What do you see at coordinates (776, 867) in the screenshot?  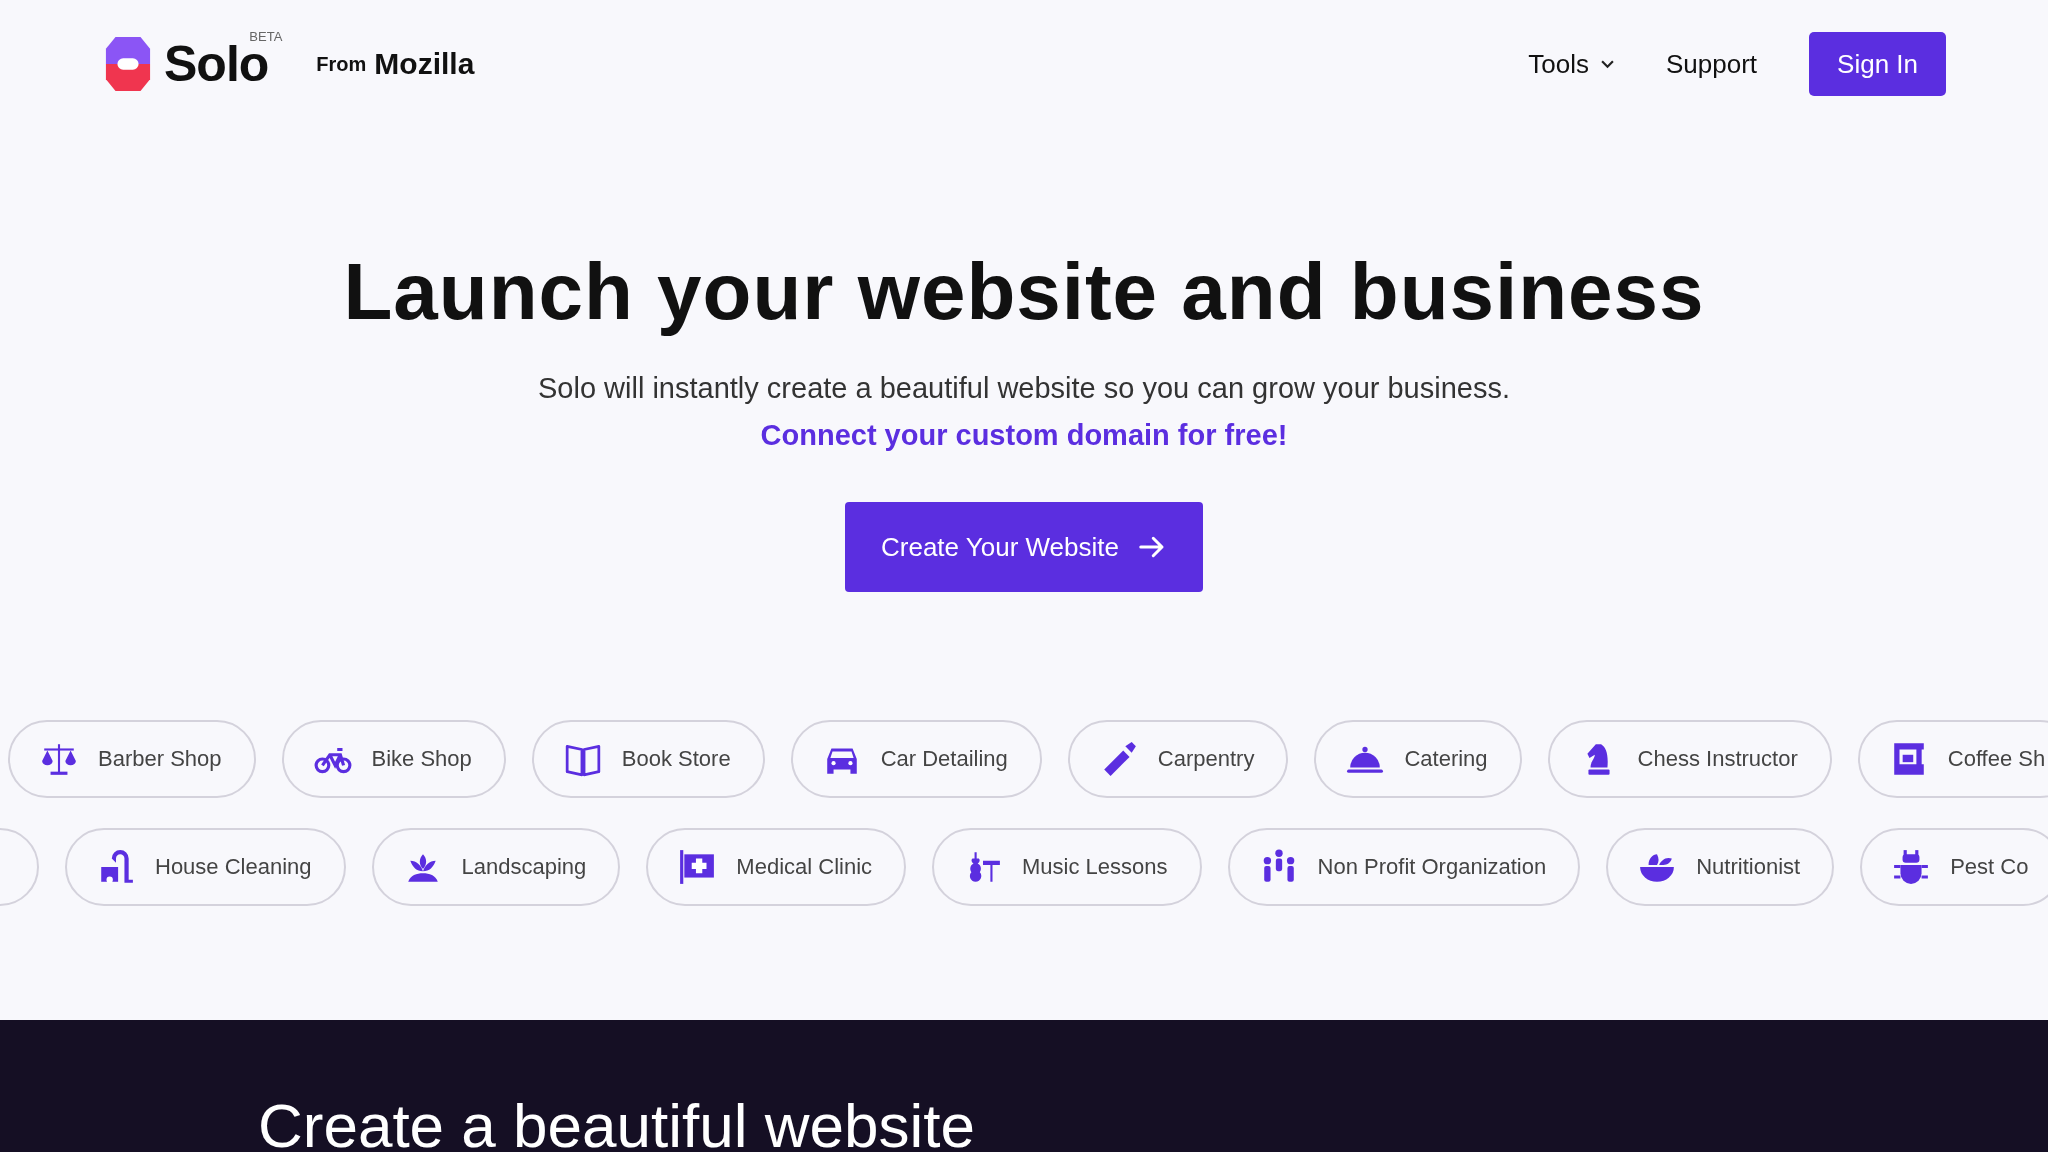 I see `category-chip: Medical Clinic` at bounding box center [776, 867].